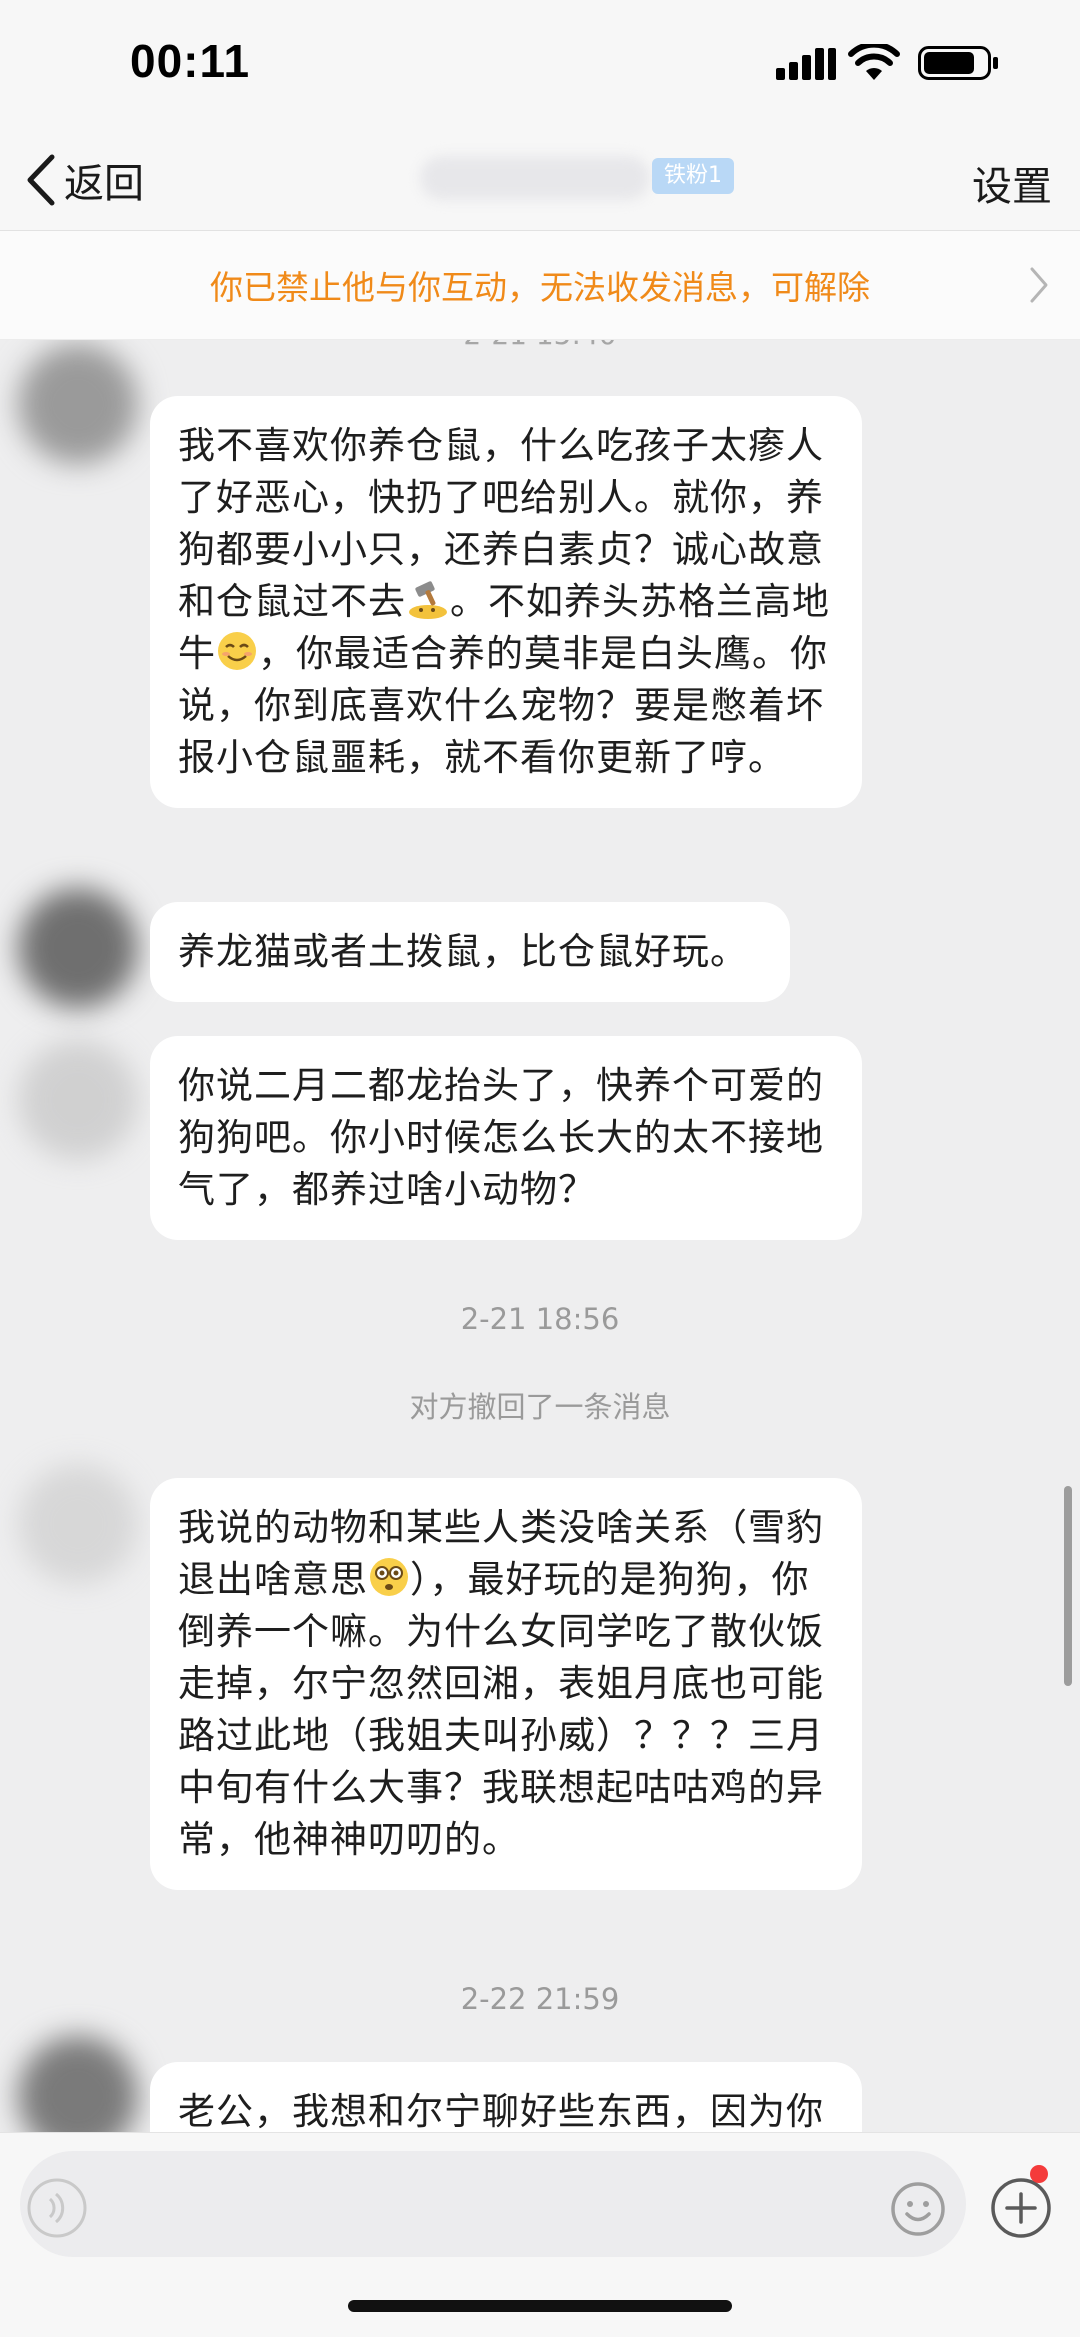 The width and height of the screenshot is (1080, 2337). I want to click on status-bar: 00:11, so click(540, 65).